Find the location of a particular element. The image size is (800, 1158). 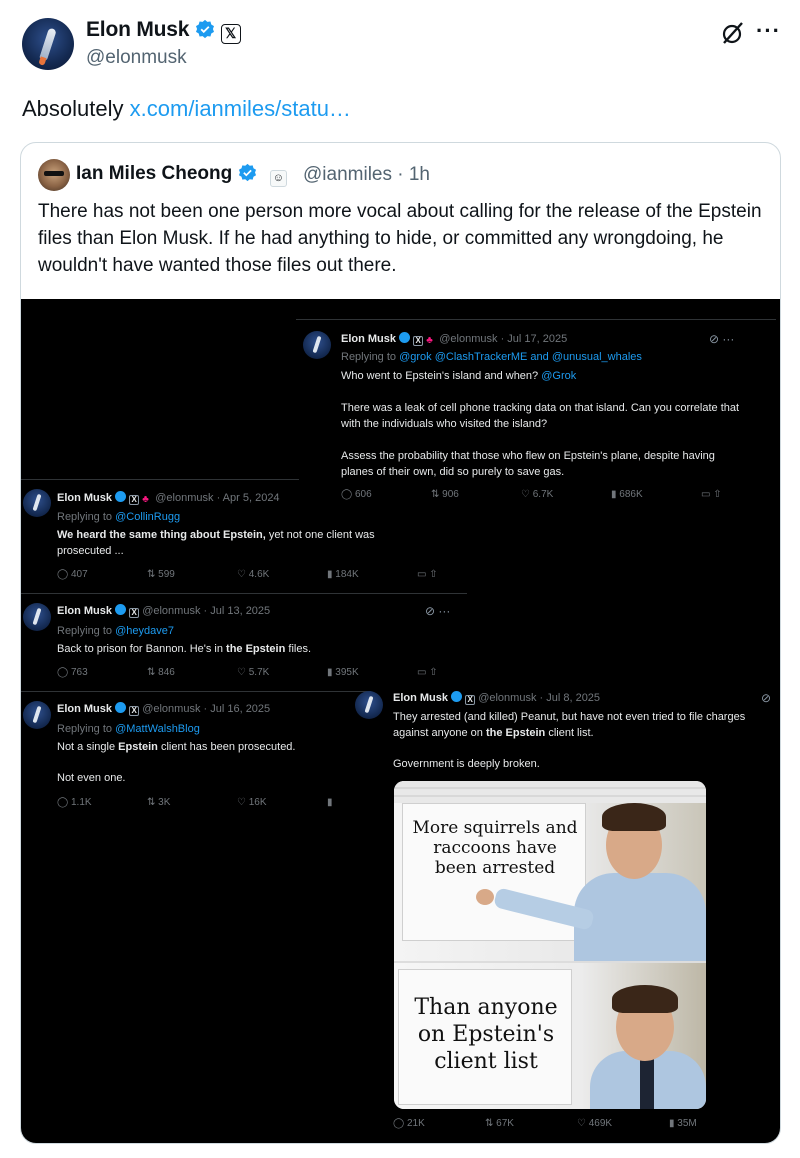

t3-c: files. is located at coordinates (298, 649).